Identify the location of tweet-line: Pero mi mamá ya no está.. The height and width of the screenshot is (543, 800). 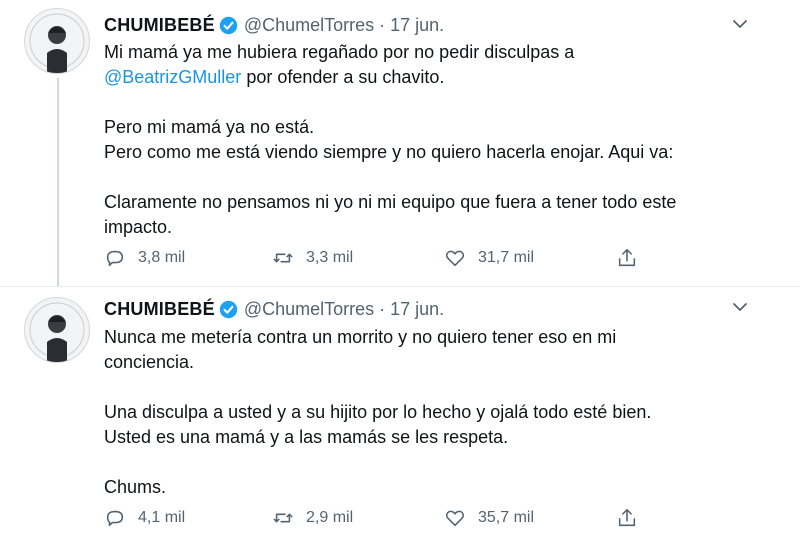
(209, 127).